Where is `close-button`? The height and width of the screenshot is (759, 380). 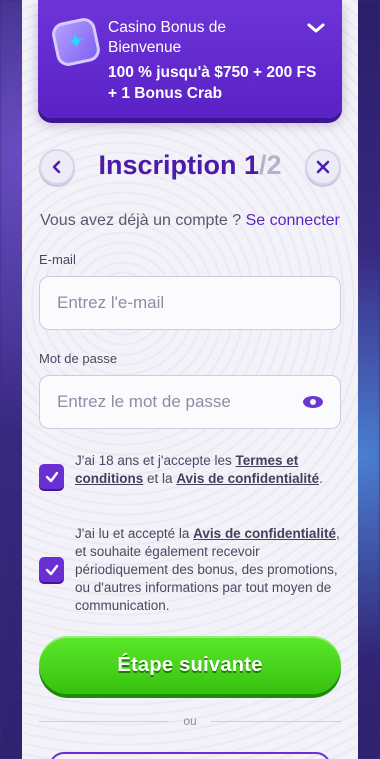
close-button is located at coordinates (323, 167).